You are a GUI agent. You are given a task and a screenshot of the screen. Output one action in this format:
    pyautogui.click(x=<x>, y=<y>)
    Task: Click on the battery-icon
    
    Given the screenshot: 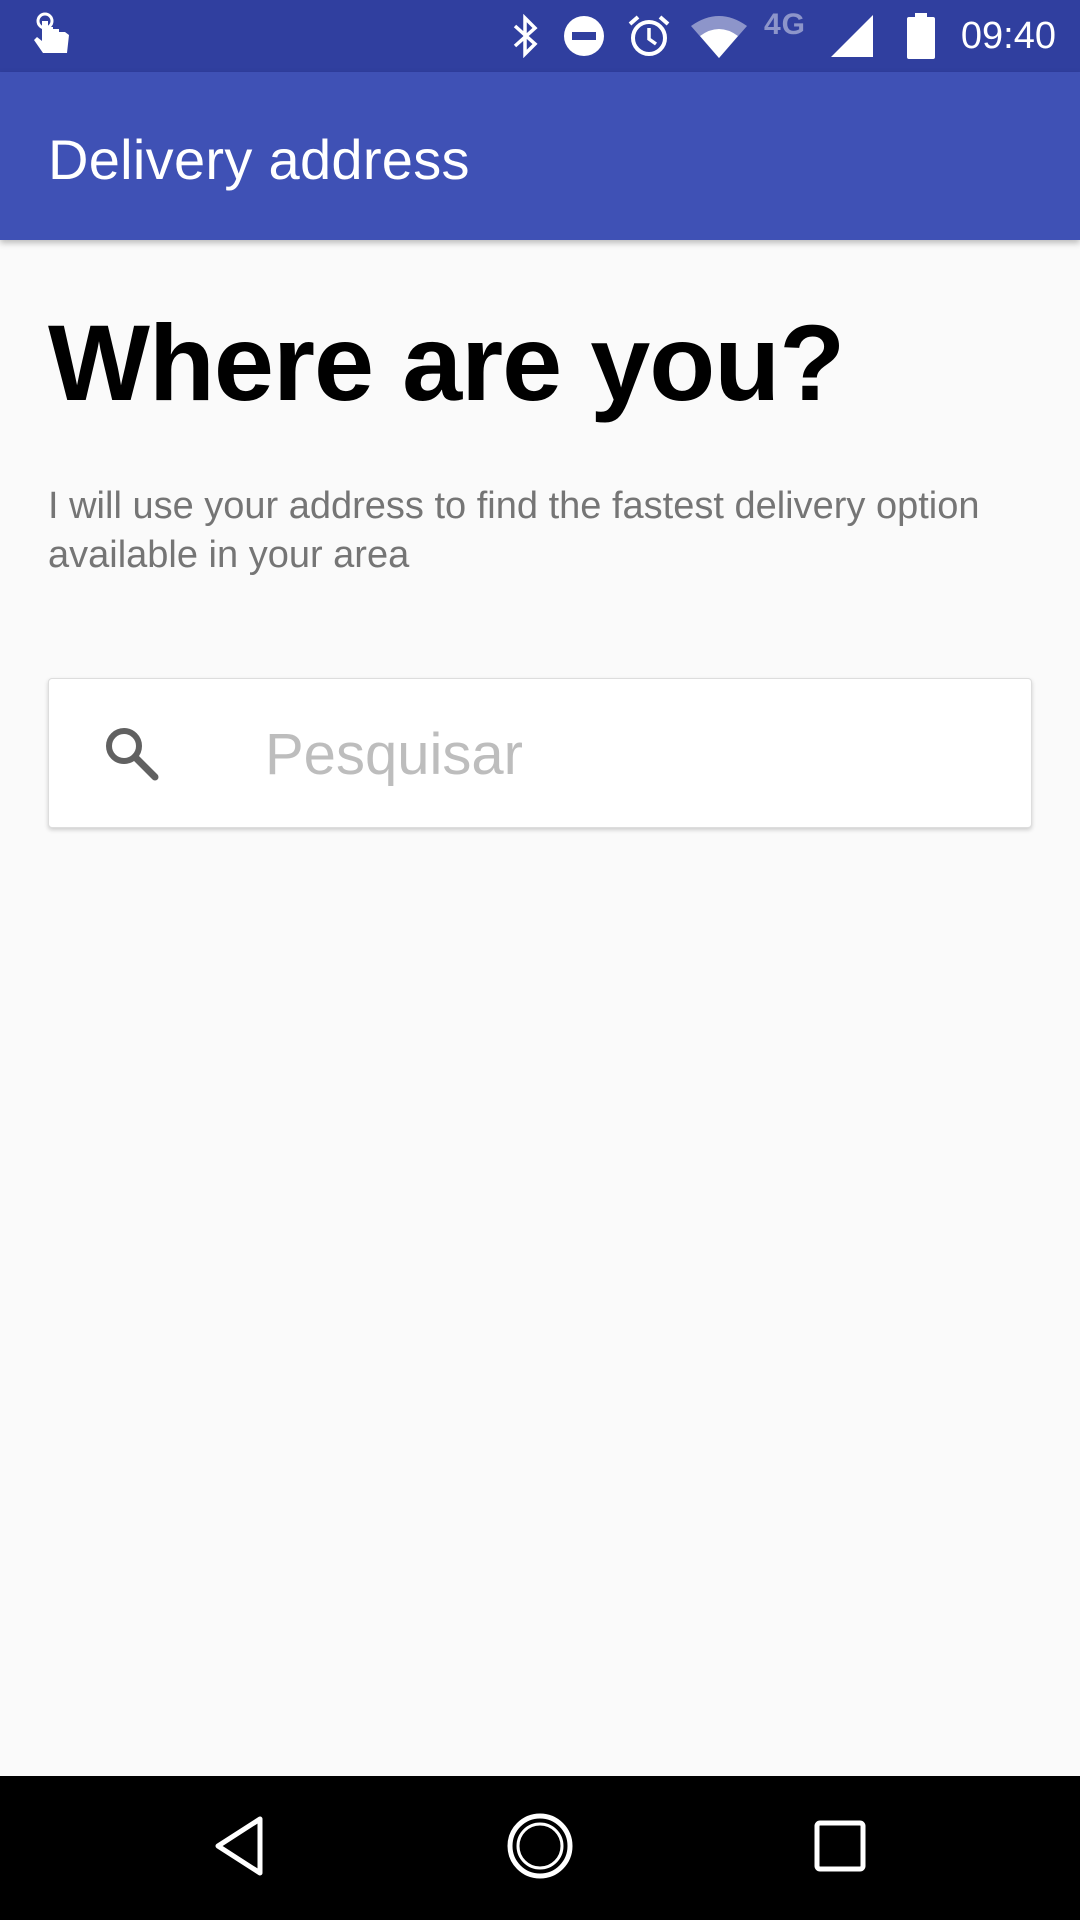 What is the action you would take?
    pyautogui.click(x=921, y=36)
    